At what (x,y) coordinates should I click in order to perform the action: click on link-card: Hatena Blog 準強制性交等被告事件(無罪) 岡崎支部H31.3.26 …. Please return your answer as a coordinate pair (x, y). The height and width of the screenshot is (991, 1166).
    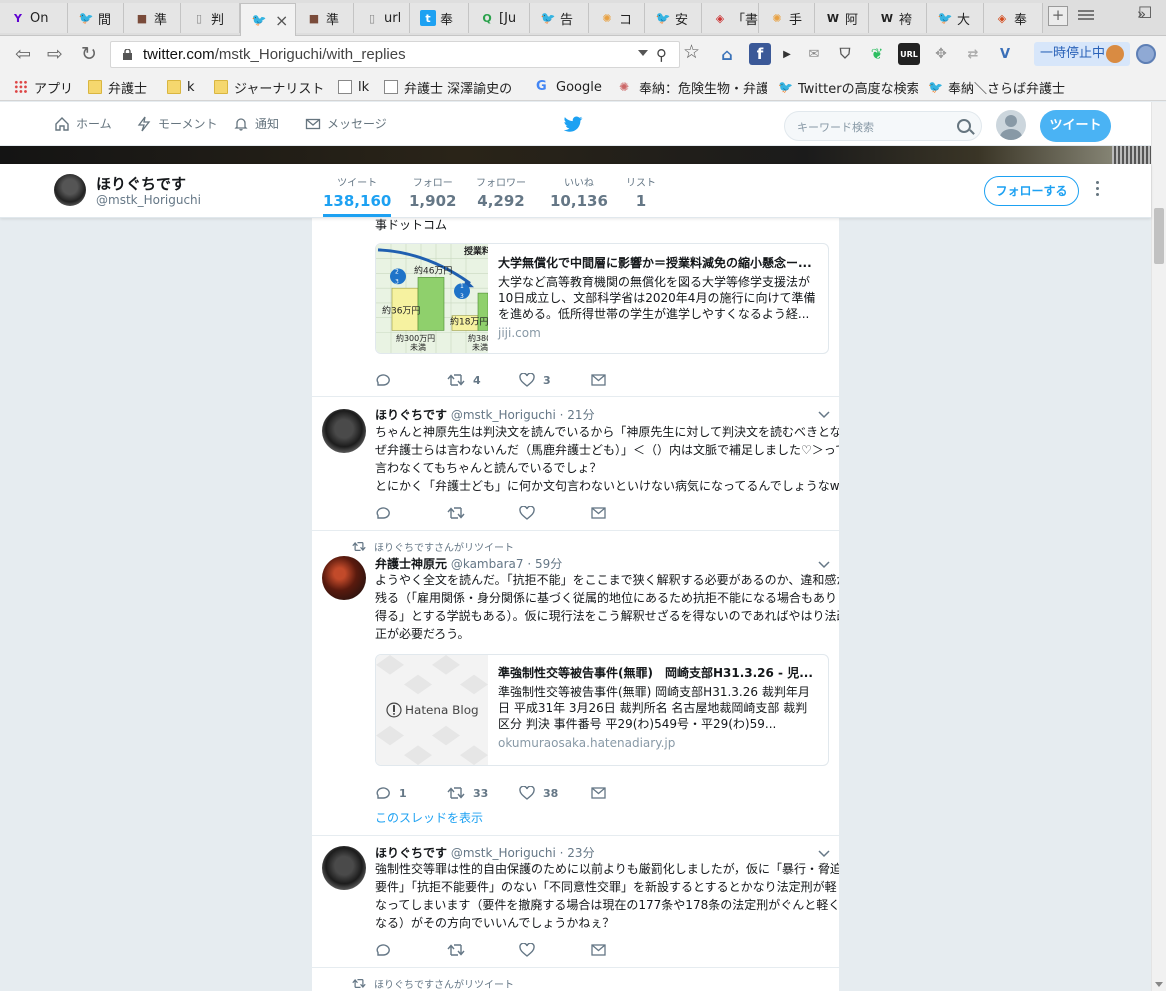
    Looking at the image, I should click on (602, 710).